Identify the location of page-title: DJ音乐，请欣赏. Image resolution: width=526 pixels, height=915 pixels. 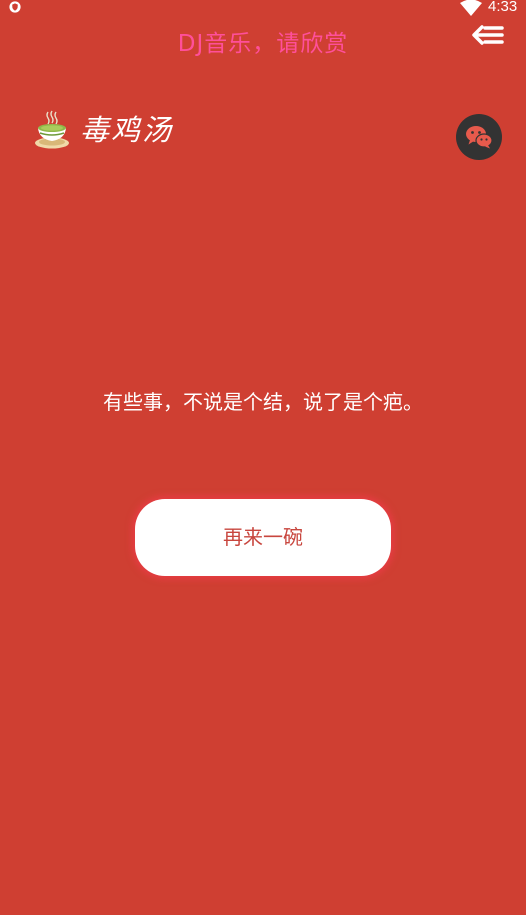
(263, 44).